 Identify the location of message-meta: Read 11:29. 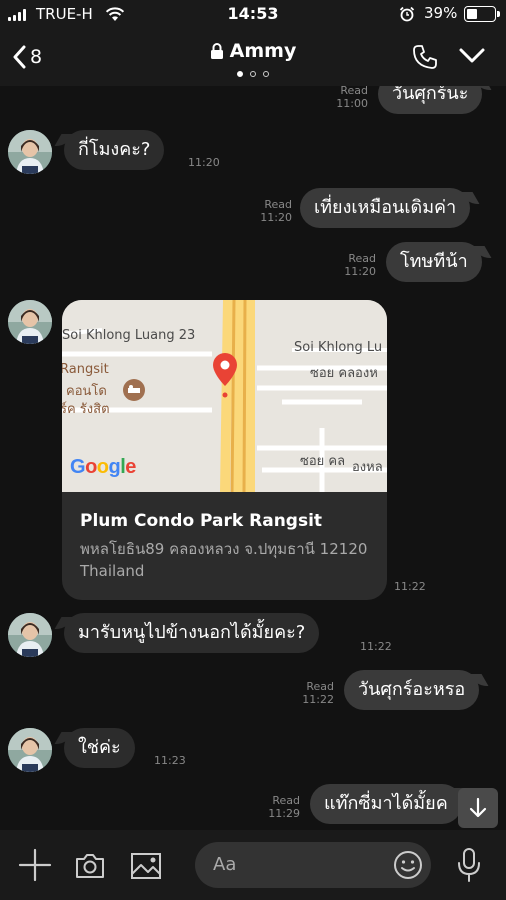
(284, 807).